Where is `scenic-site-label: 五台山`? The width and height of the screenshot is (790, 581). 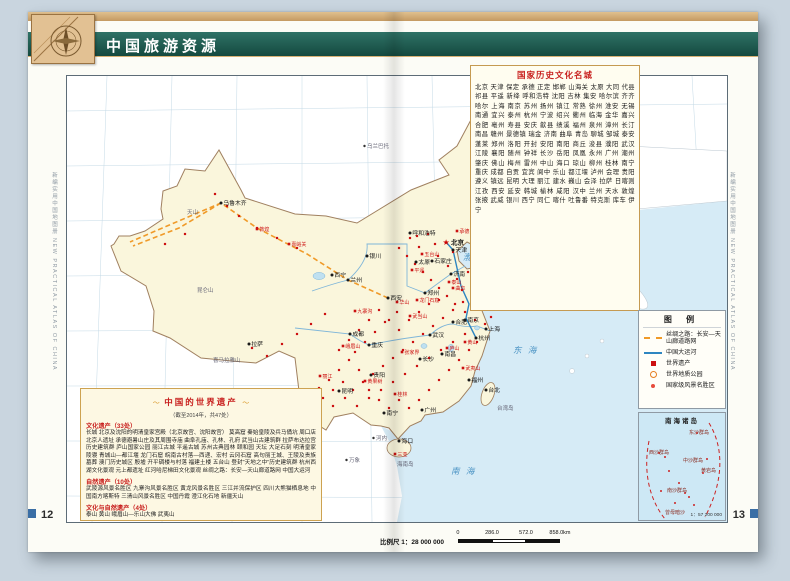
scenic-site-label: 五台山 is located at coordinates (431, 254).